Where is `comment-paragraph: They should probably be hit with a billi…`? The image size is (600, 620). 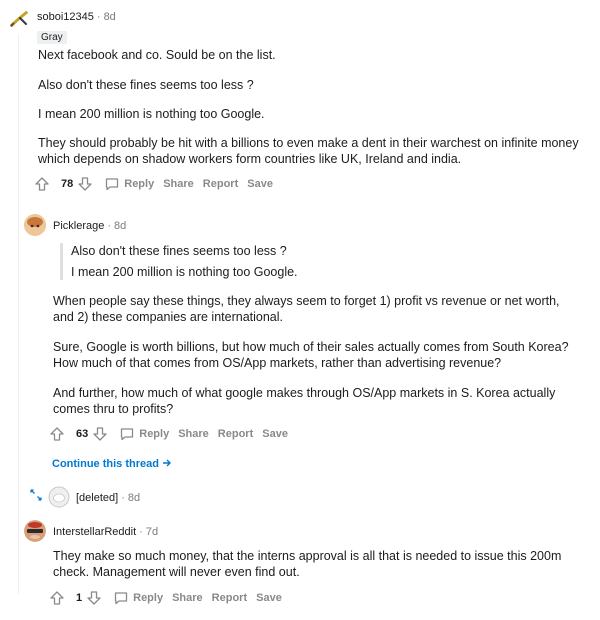 comment-paragraph: They should probably be hit with a billi… is located at coordinates (308, 151).